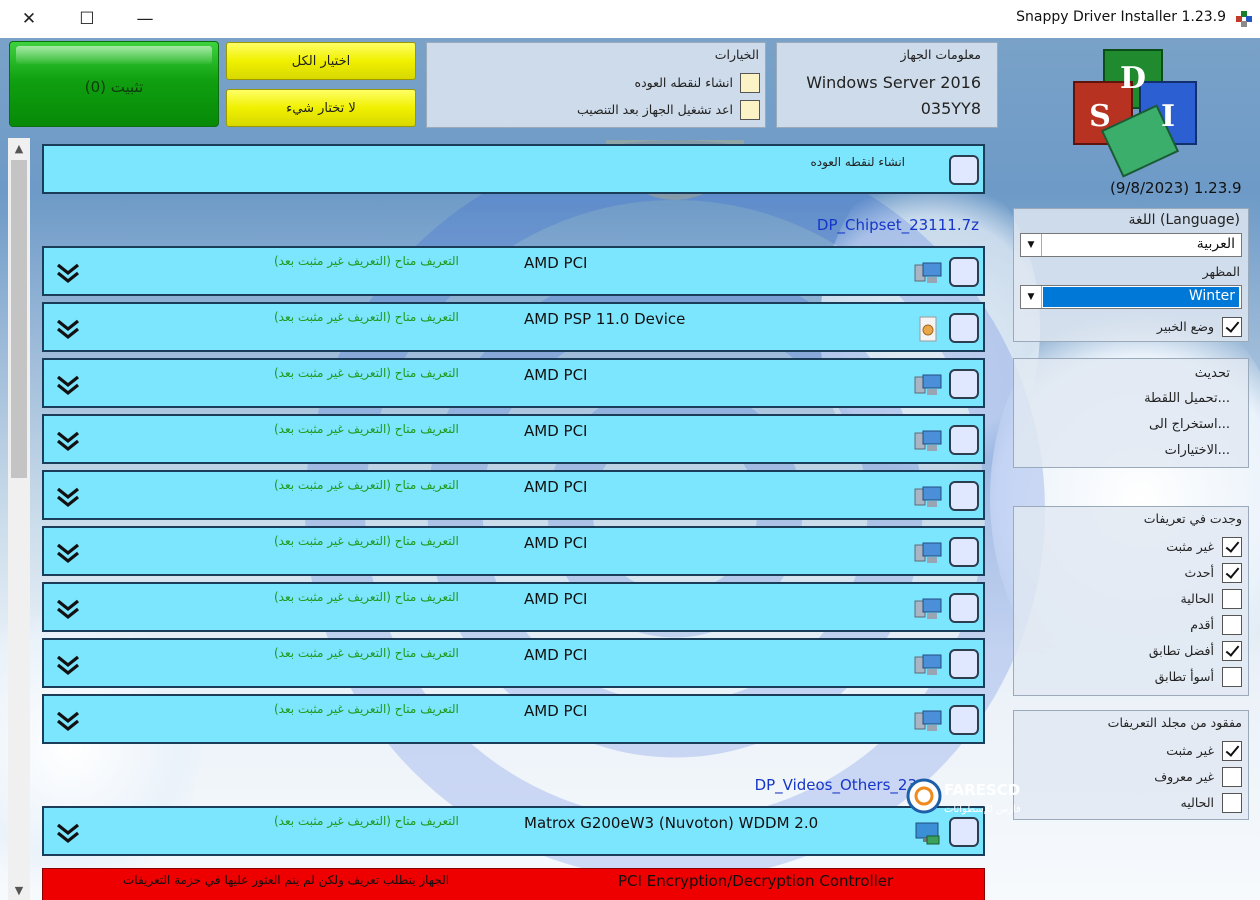 The height and width of the screenshot is (900, 1260). What do you see at coordinates (1184, 676) in the screenshot?
I see `filter-label: أسوأ تطابق` at bounding box center [1184, 676].